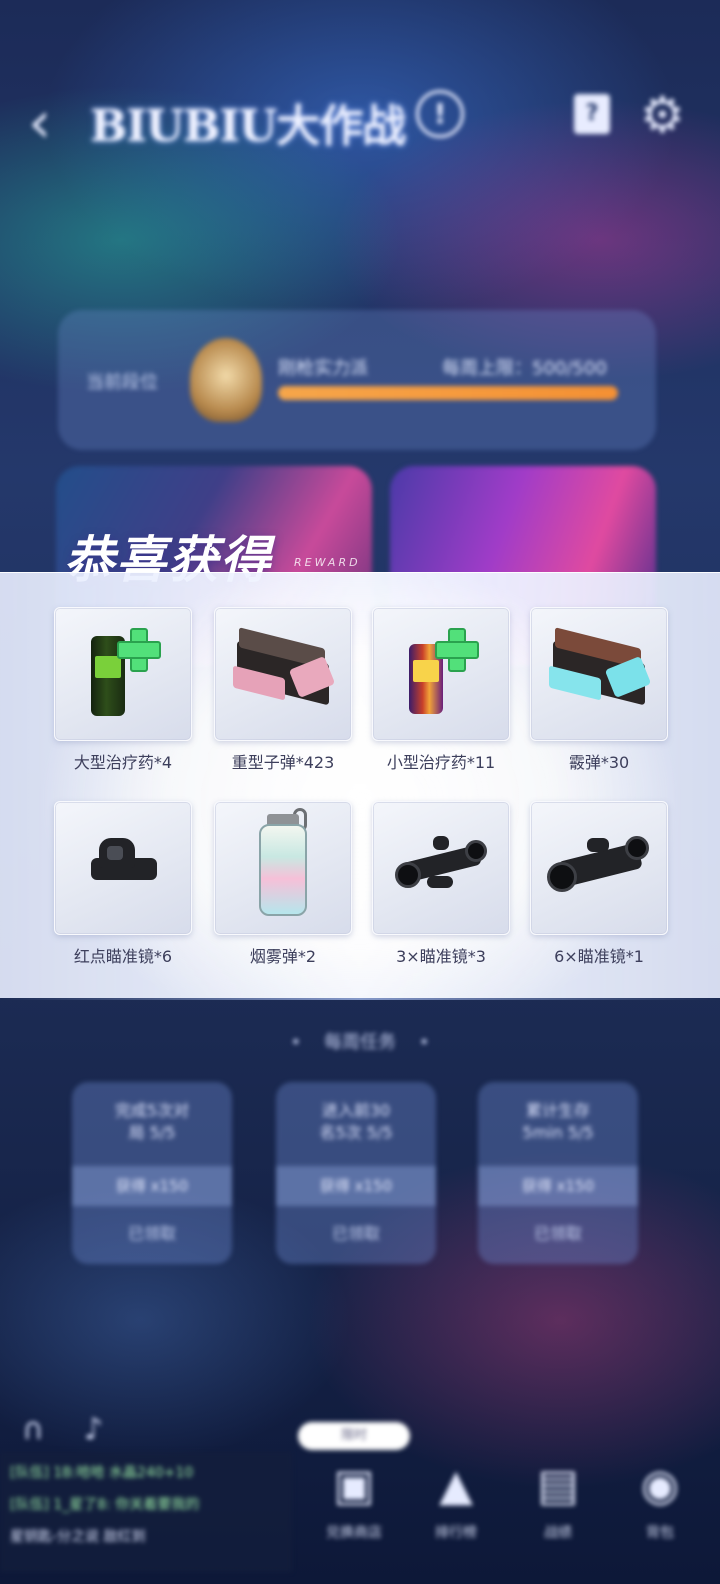 Image resolution: width=720 pixels, height=1584 pixels. Describe the element at coordinates (354, 1533) in the screenshot. I see `nav-label: 兑换商店` at that location.